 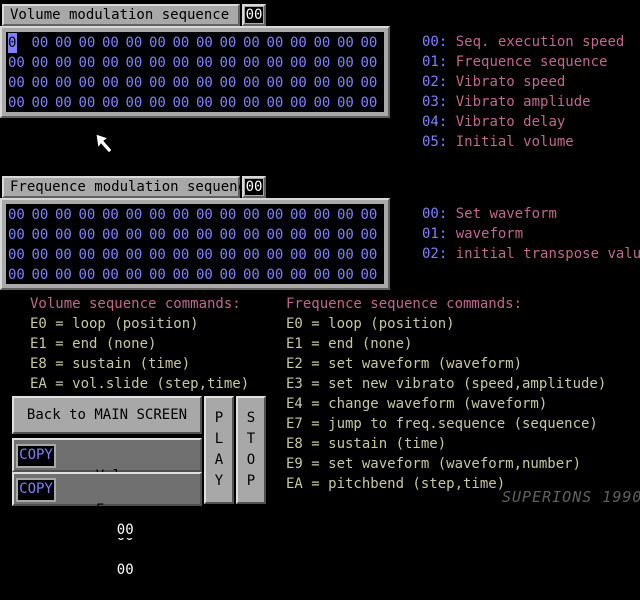 I want to click on play-button: PLAY, so click(x=219, y=450).